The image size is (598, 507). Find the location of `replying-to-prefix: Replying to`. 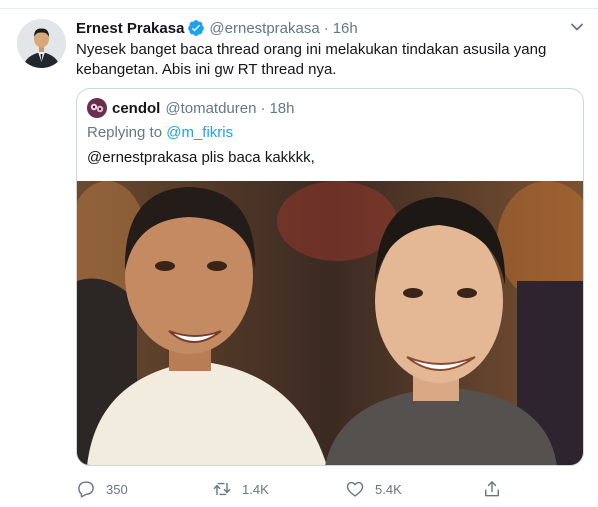

replying-to-prefix: Replying to is located at coordinates (127, 132).